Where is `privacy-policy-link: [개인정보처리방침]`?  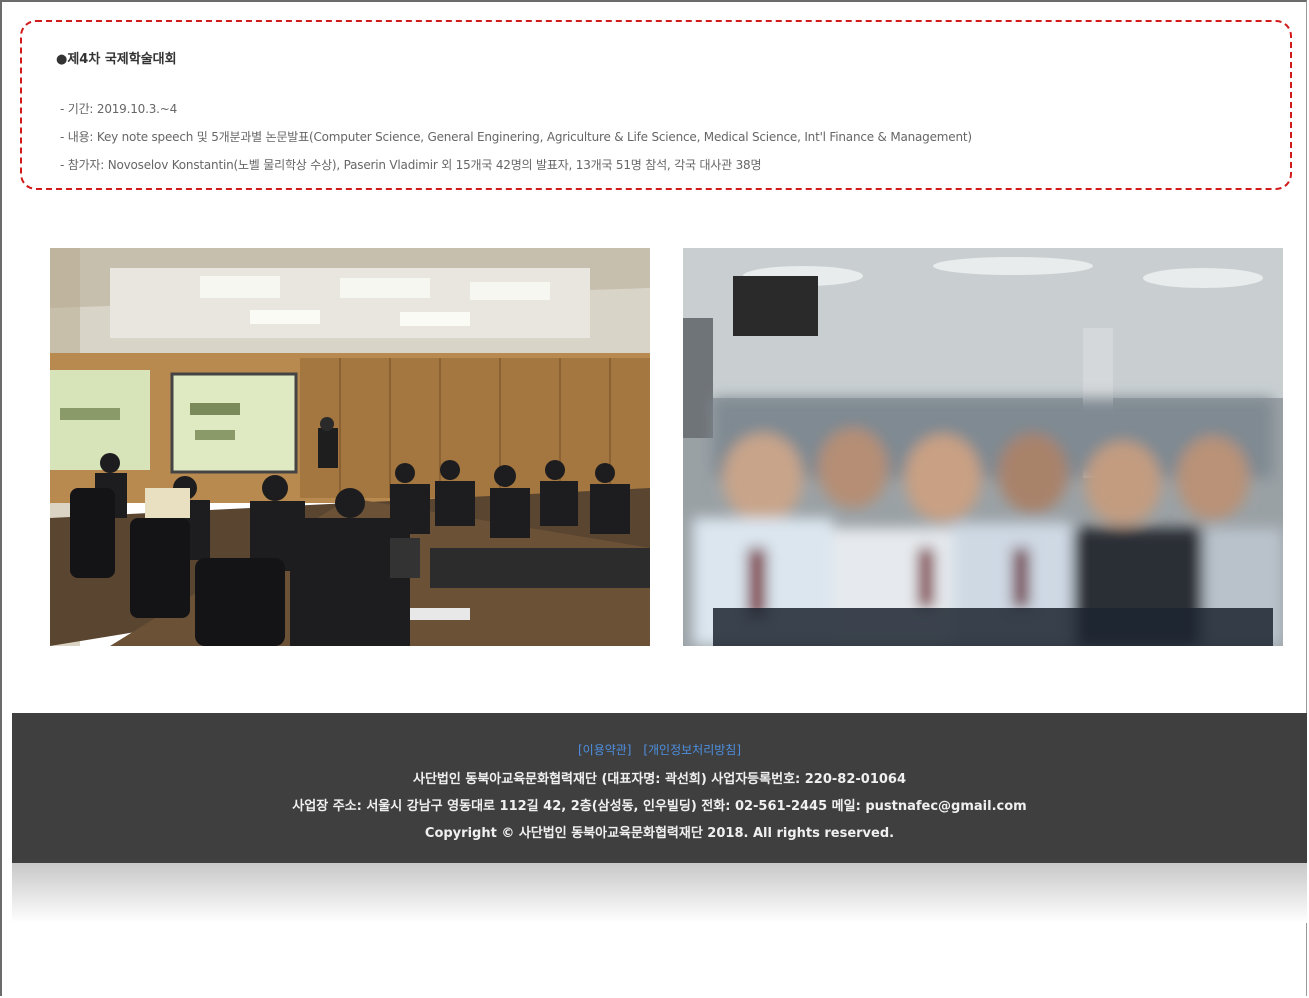
privacy-policy-link: [개인정보처리방침] is located at coordinates (692, 750).